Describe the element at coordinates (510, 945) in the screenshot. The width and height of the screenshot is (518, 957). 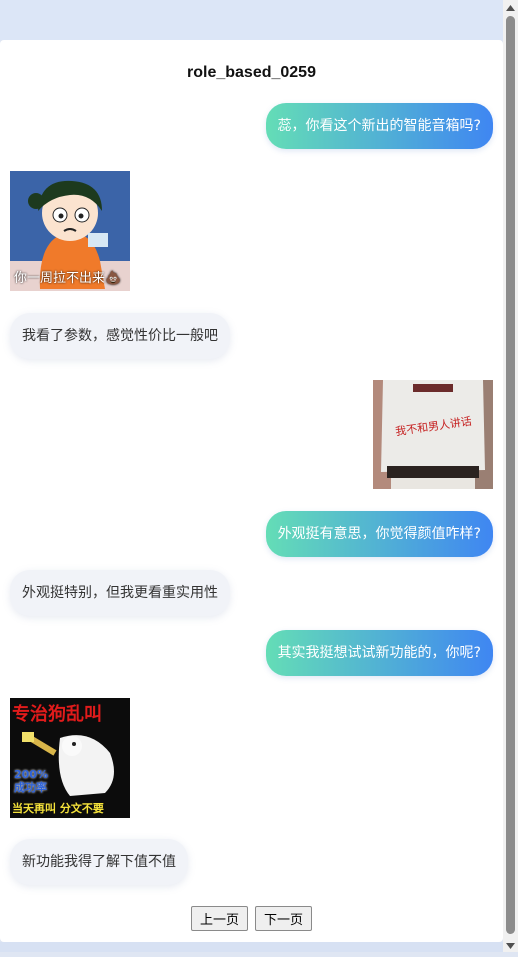
I see `scroll-down-arrow-icon` at that location.